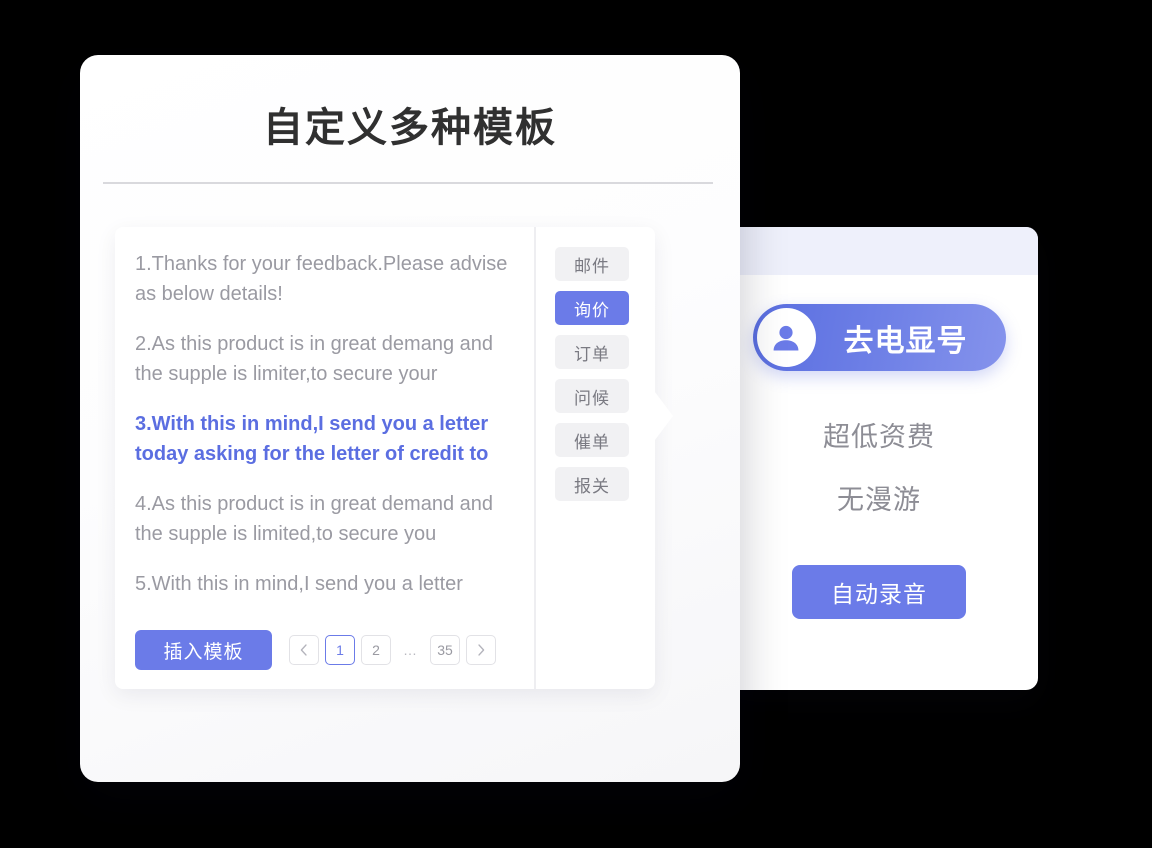 Image resolution: width=1152 pixels, height=848 pixels. What do you see at coordinates (905, 341) in the screenshot?
I see `caller-id-label: 去电显号` at bounding box center [905, 341].